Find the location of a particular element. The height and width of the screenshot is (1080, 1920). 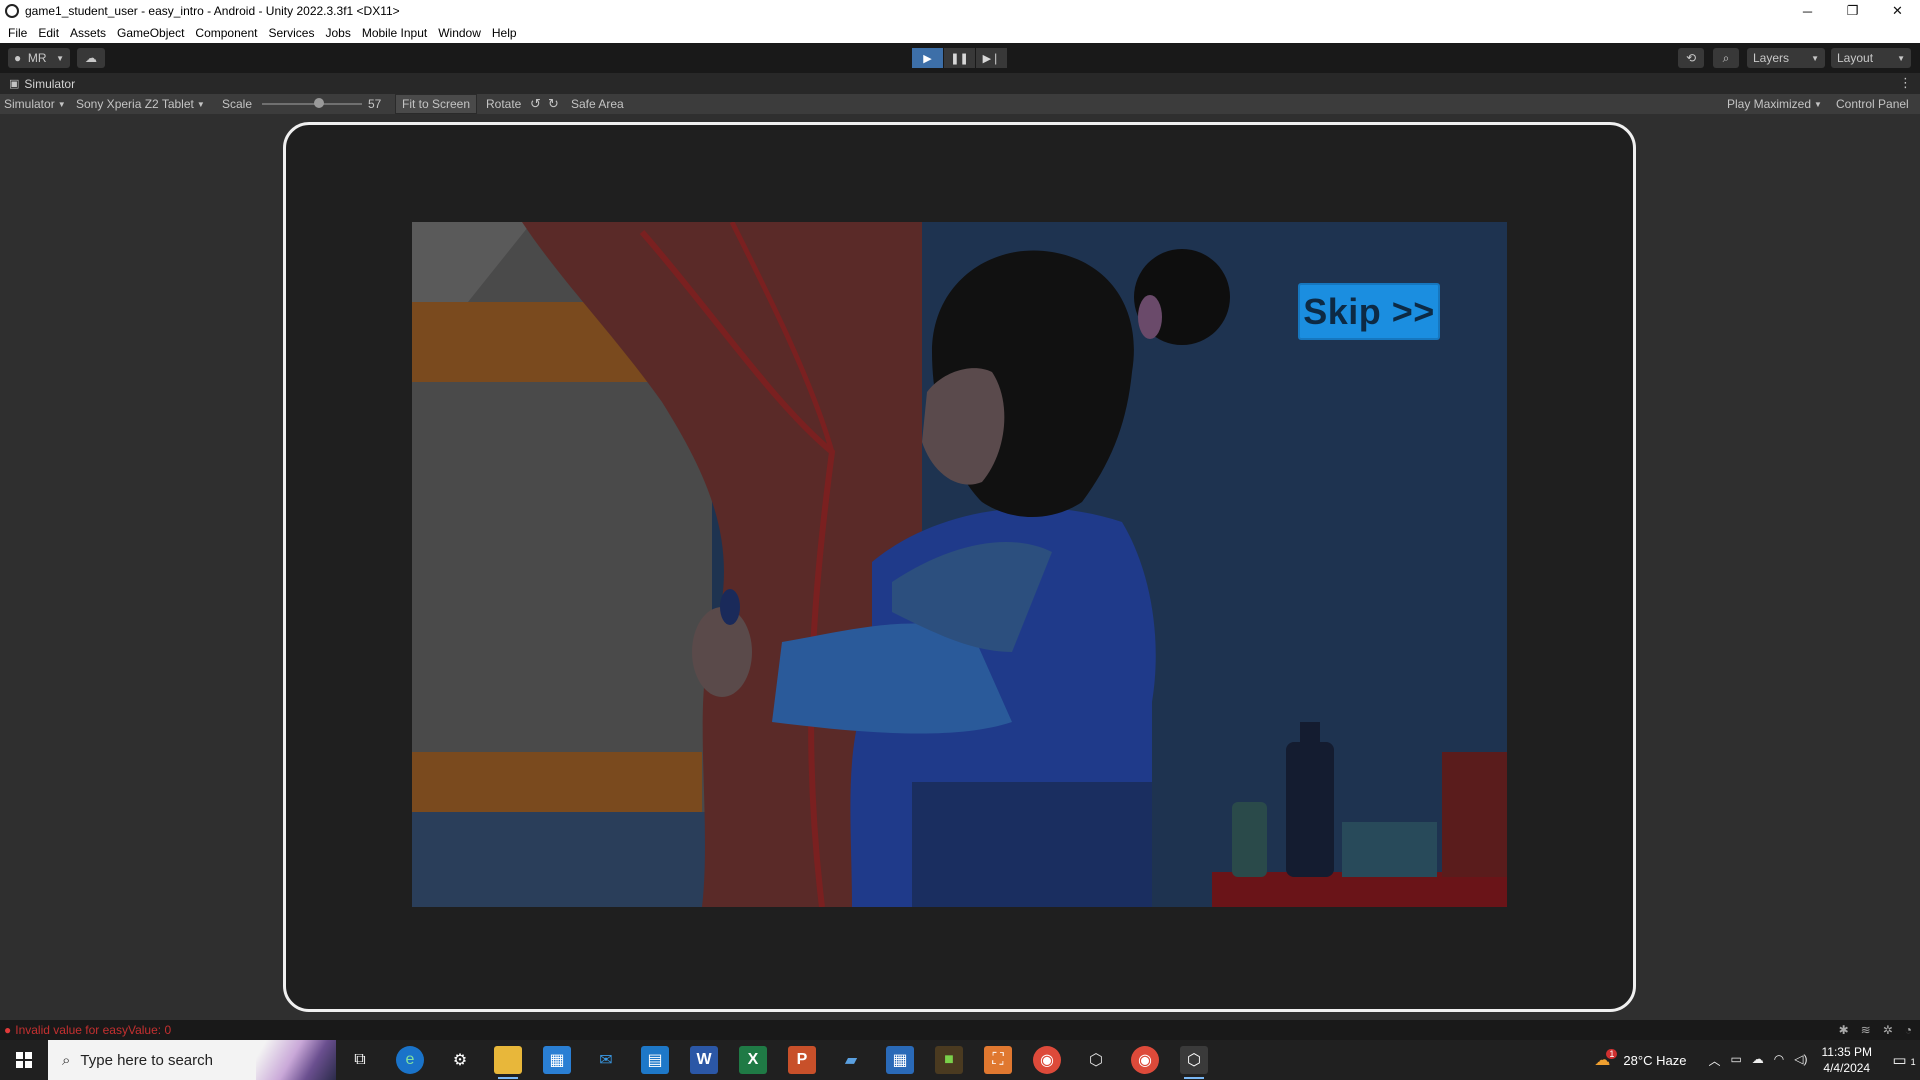

minecraft-icon: ■ is located at coordinates (949, 1060).